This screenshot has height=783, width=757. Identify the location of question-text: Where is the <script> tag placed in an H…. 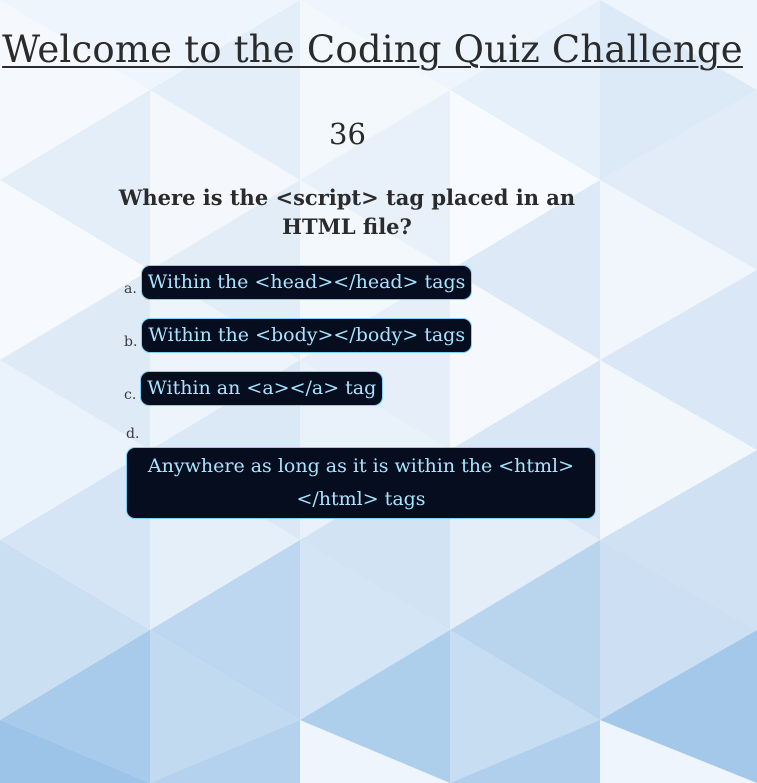
(347, 212).